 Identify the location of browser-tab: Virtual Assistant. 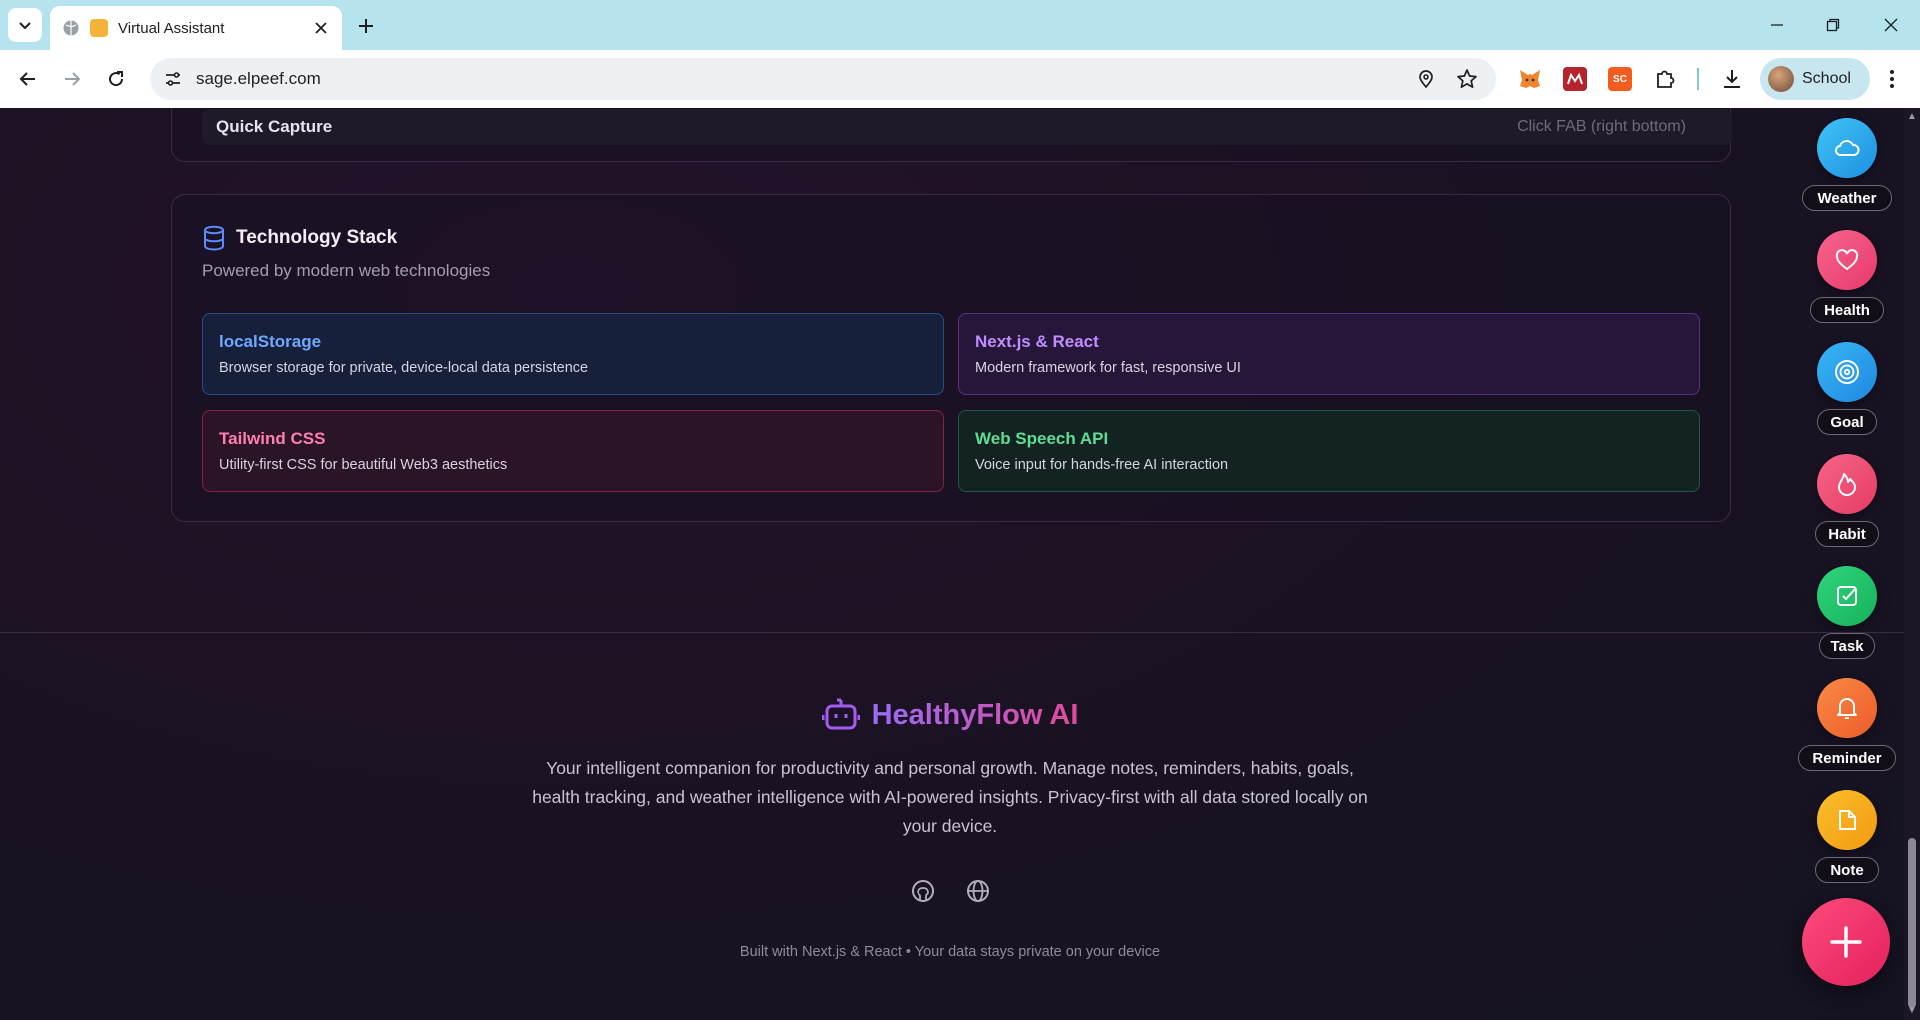
(196, 28).